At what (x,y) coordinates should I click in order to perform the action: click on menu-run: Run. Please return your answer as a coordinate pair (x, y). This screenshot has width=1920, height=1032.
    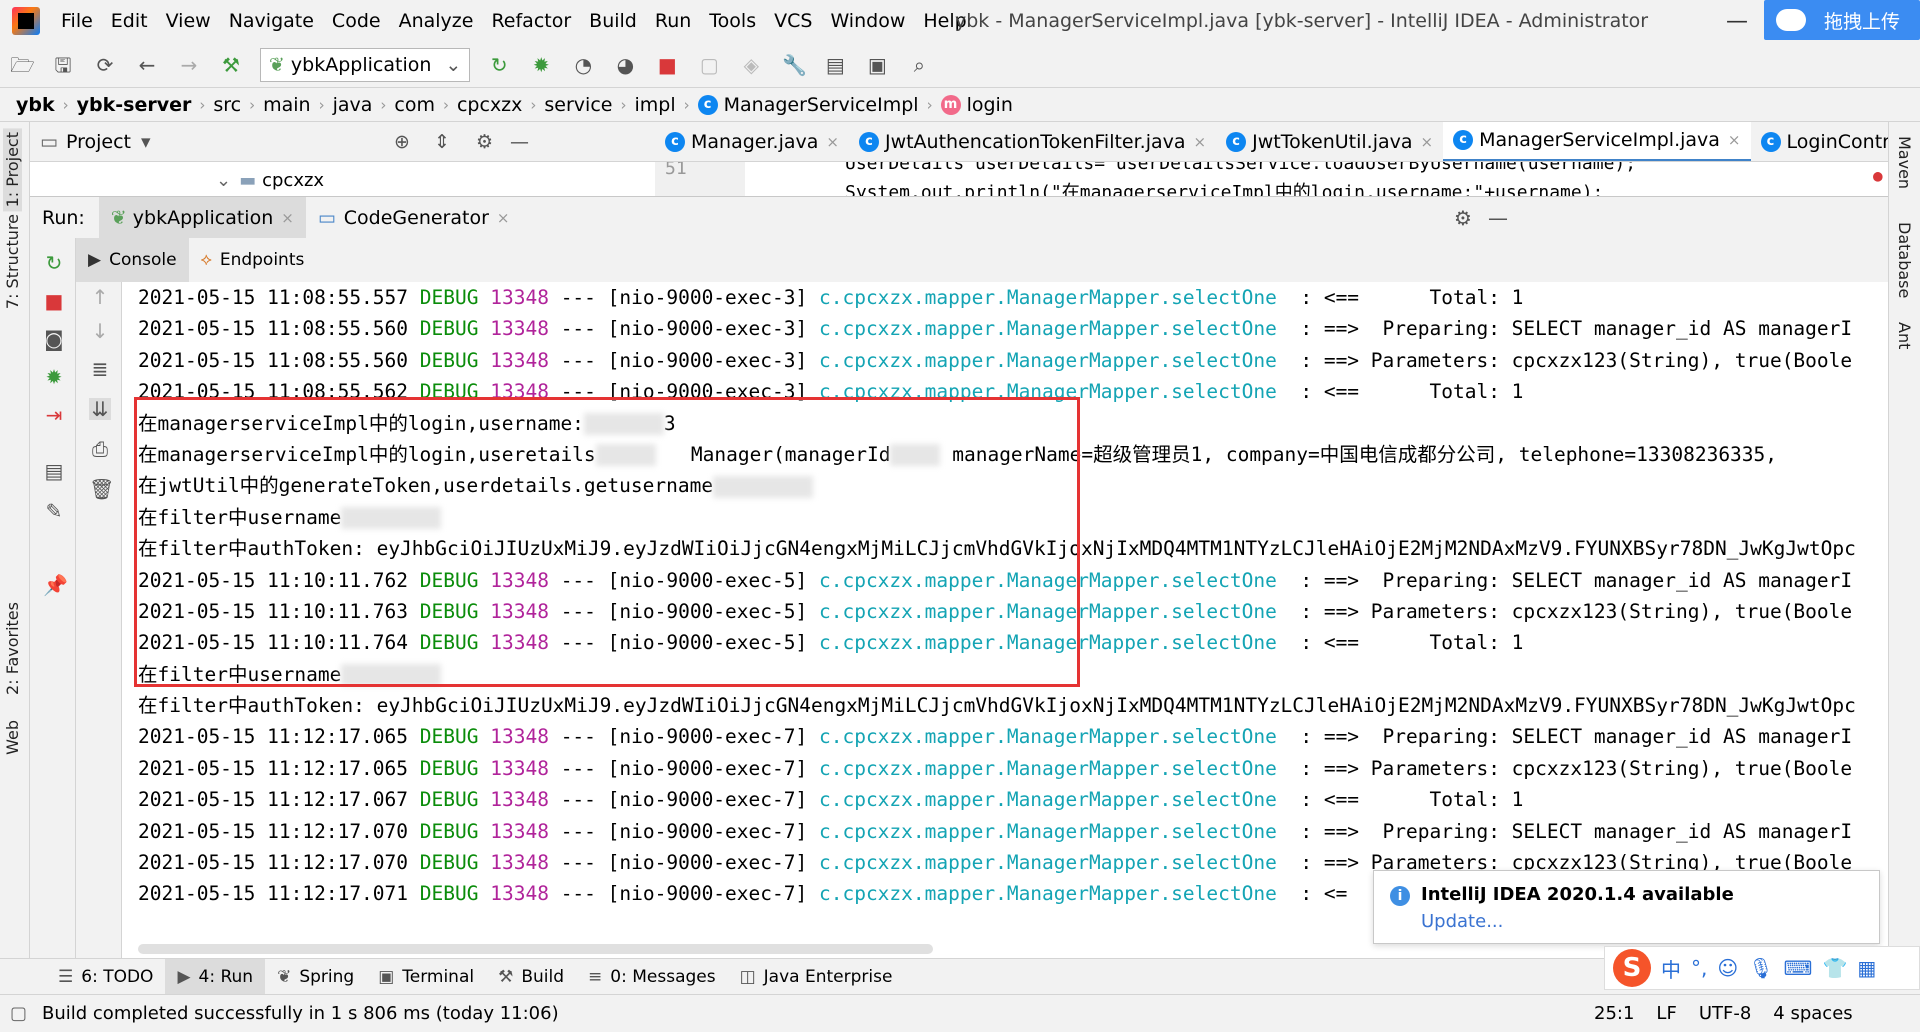
    Looking at the image, I should click on (673, 21).